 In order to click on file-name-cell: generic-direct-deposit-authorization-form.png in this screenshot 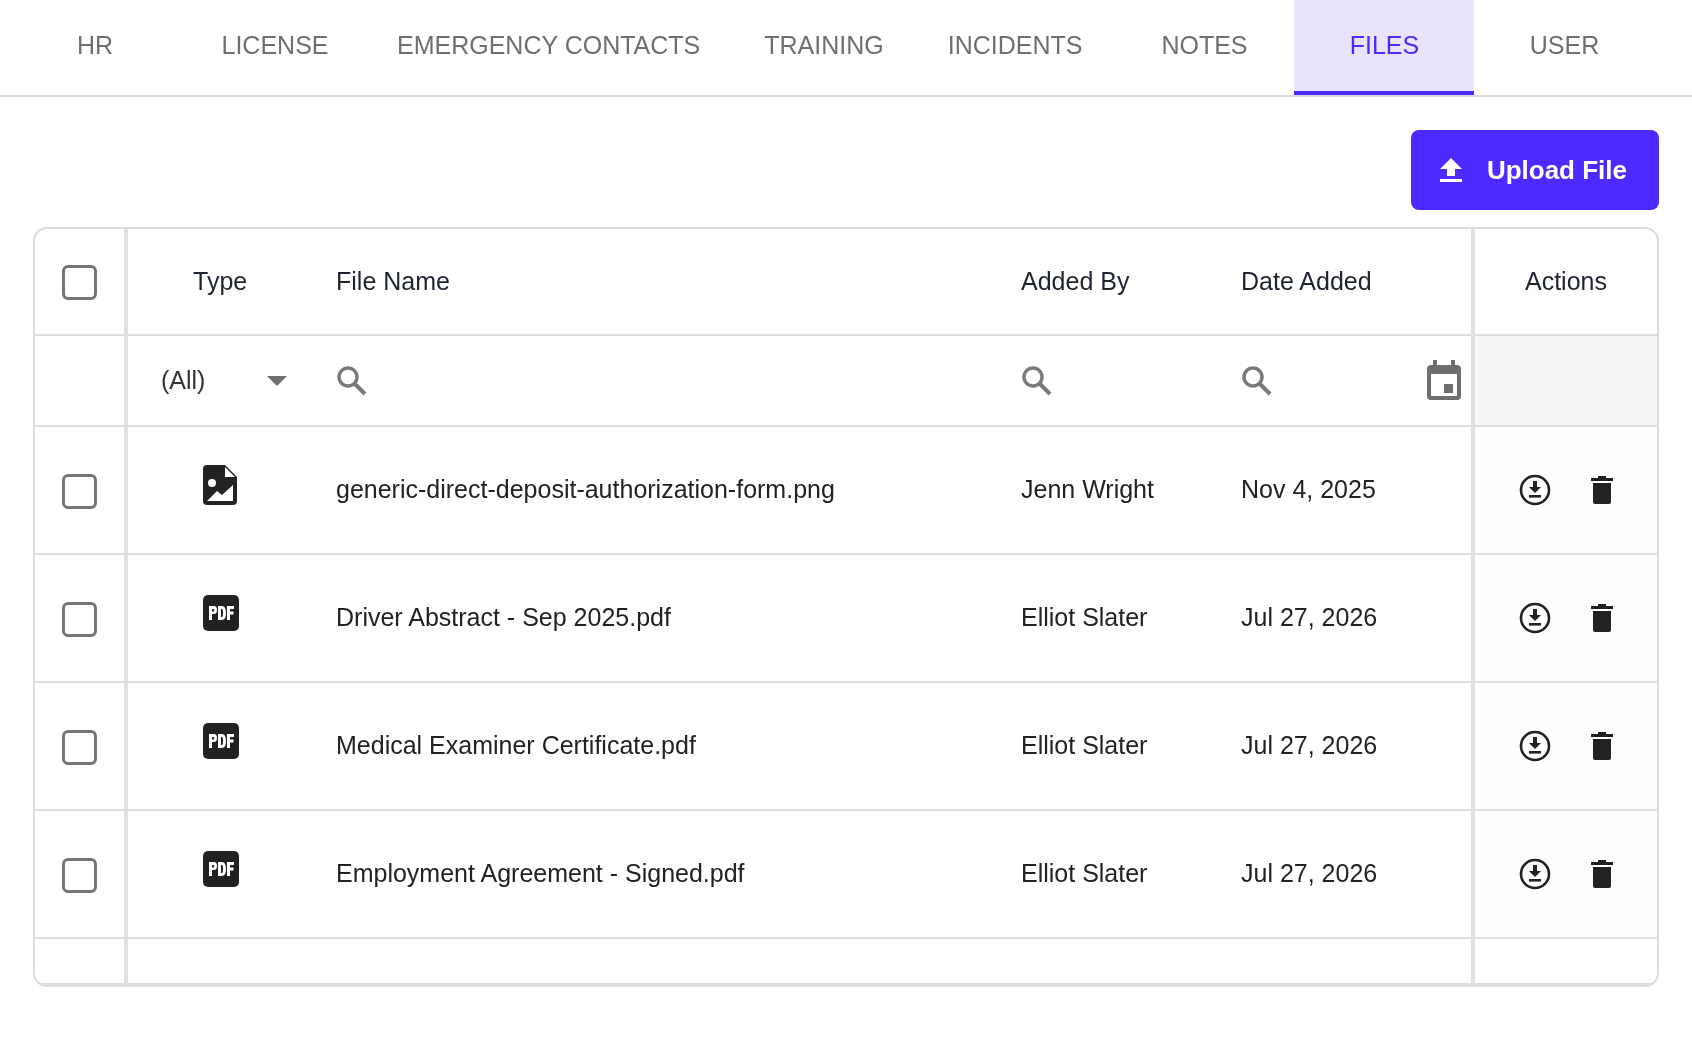, I will do `click(585, 489)`.